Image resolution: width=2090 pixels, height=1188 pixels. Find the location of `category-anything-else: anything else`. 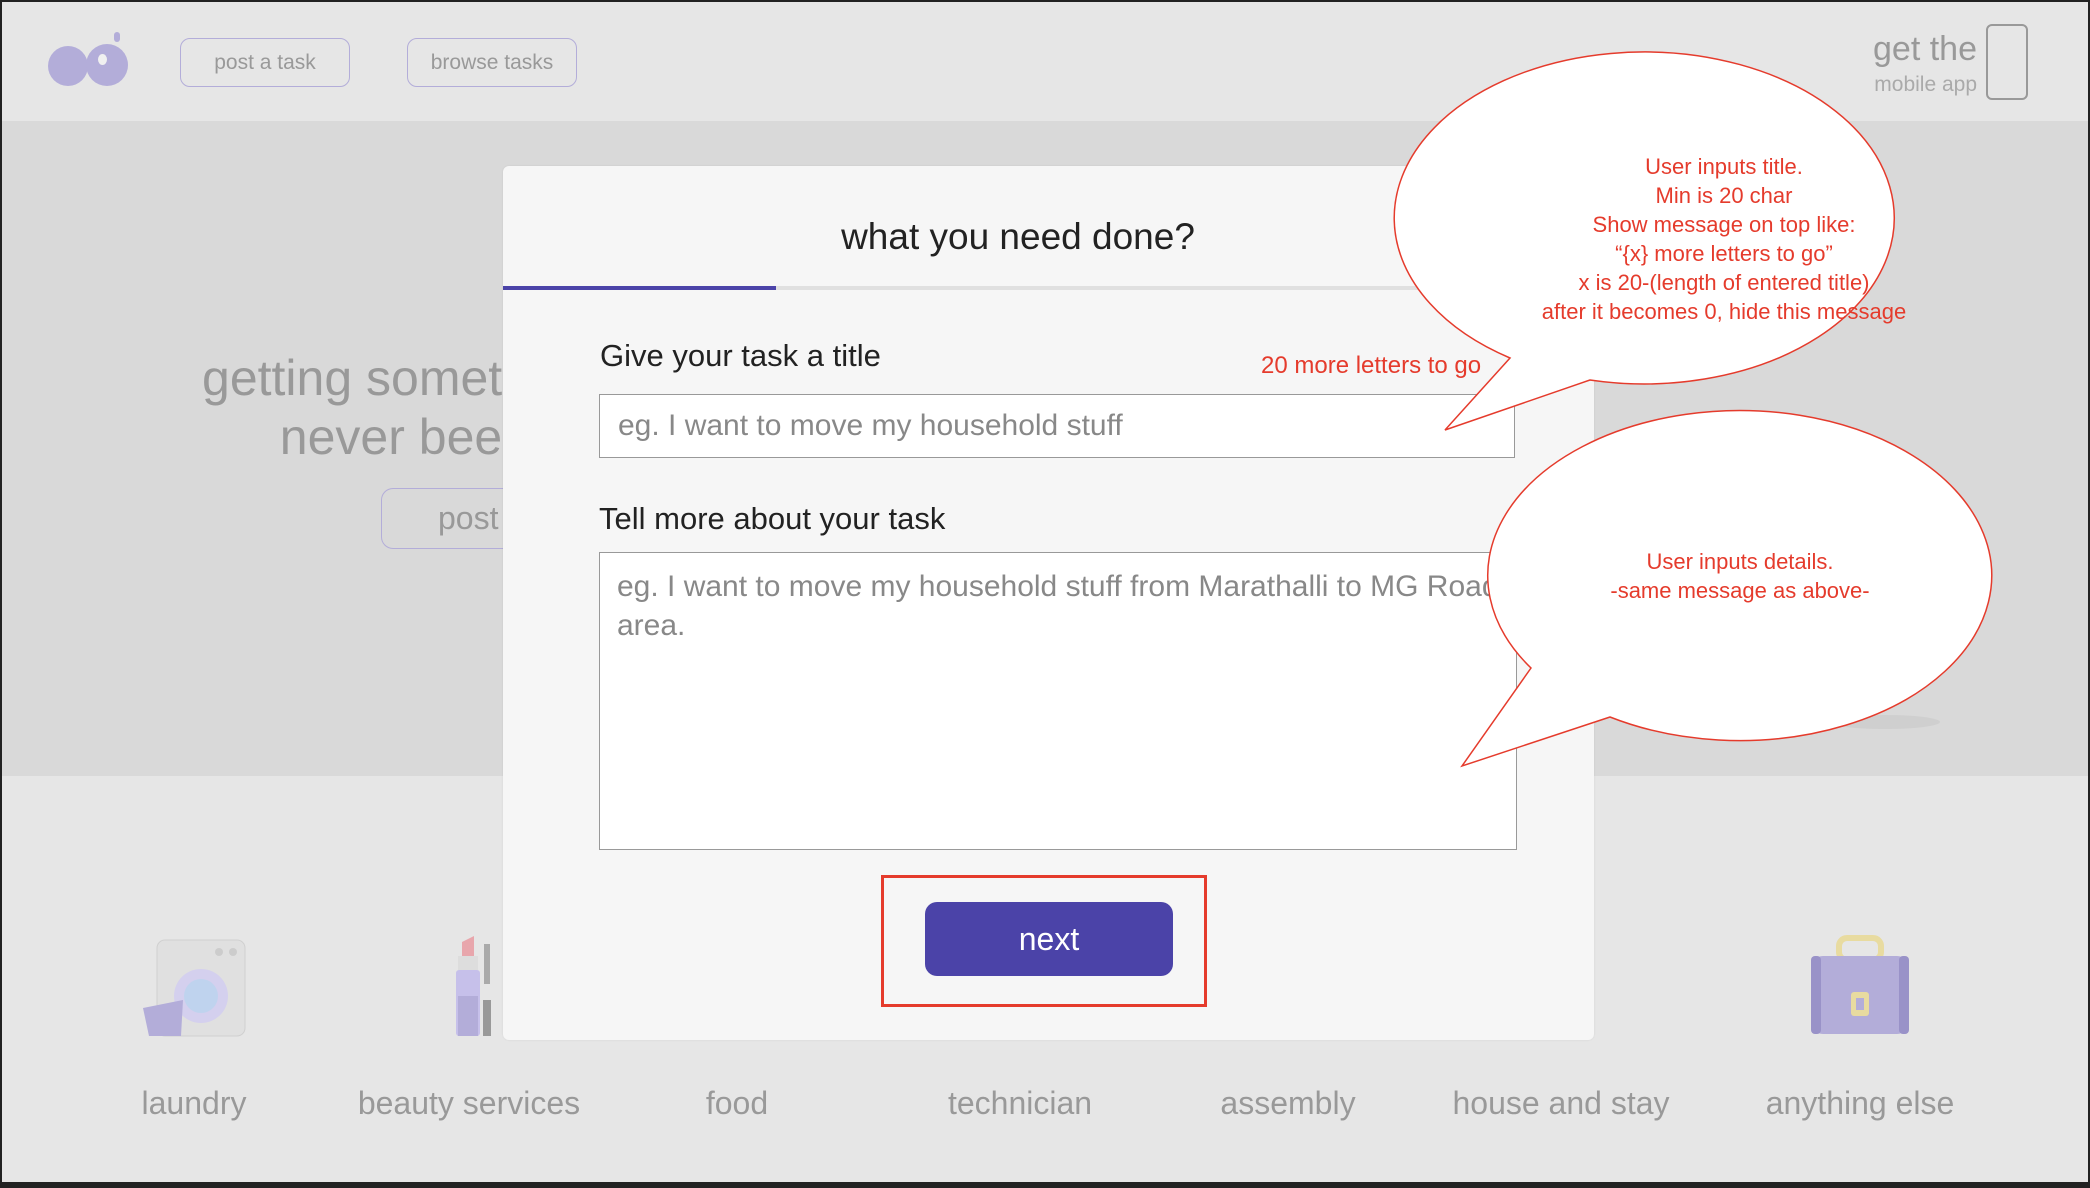

category-anything-else: anything else is located at coordinates (1860, 1025).